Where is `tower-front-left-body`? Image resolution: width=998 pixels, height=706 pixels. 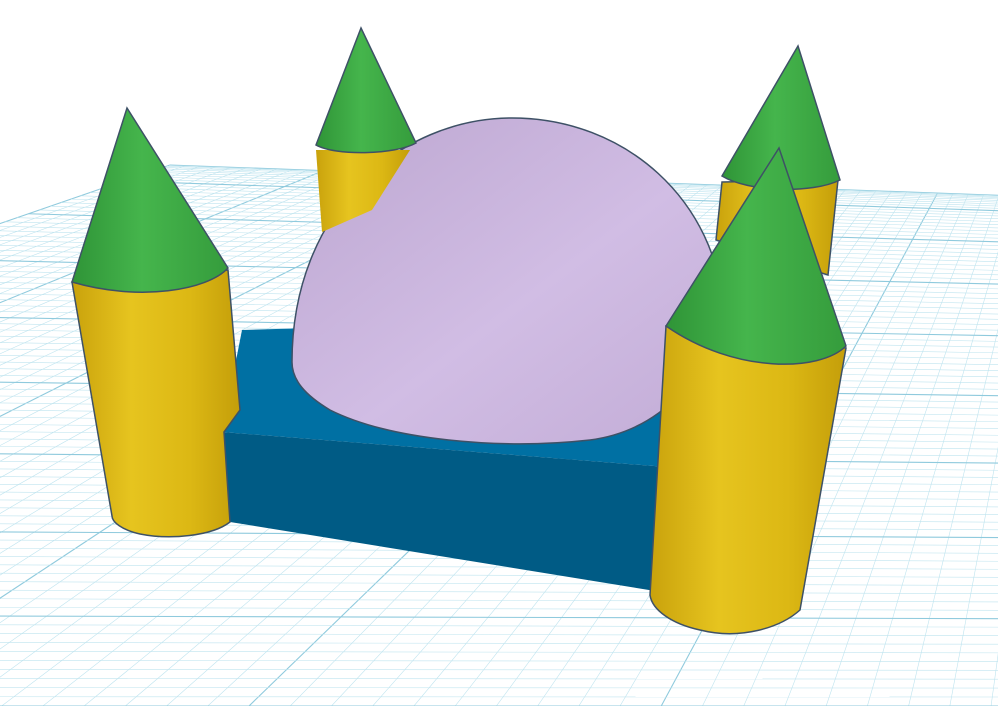
tower-front-left-body is located at coordinates (156, 403).